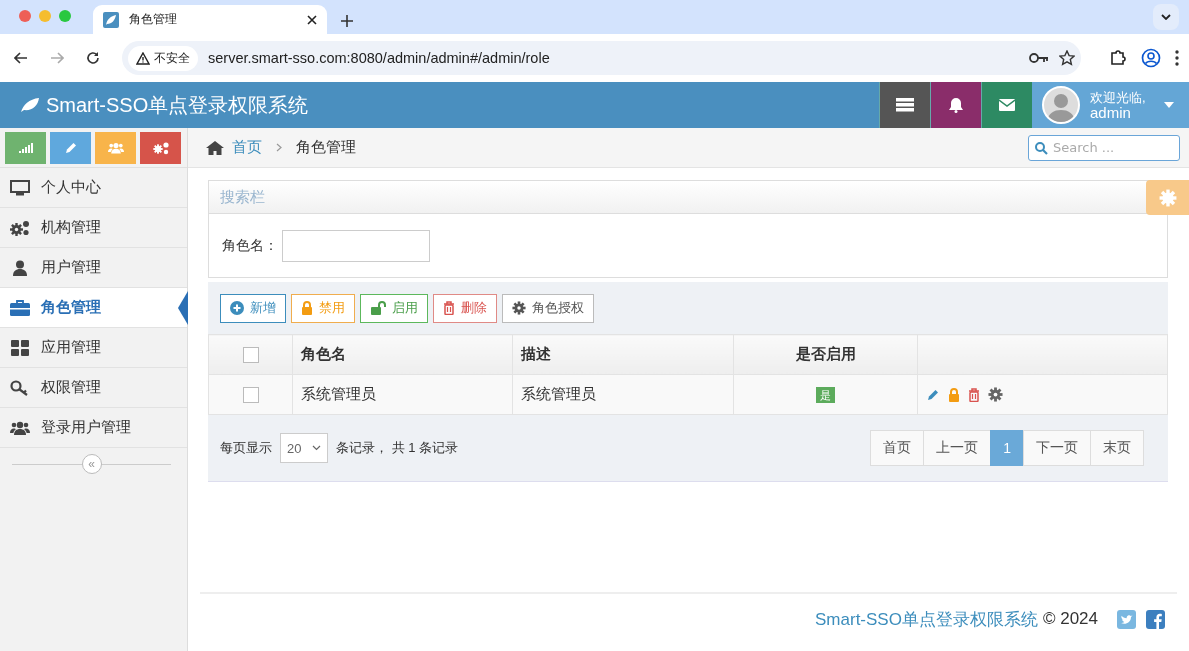 Image resolution: width=1189 pixels, height=651 pixels. What do you see at coordinates (1070, 619) in the screenshot?
I see `copyright: © 2024` at bounding box center [1070, 619].